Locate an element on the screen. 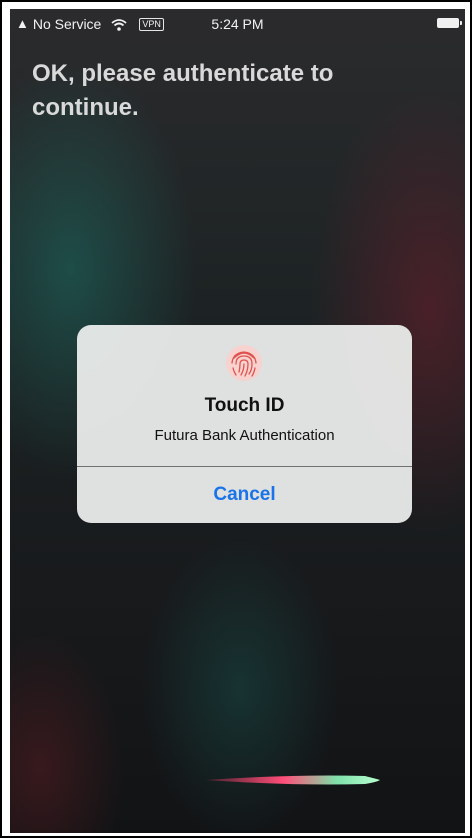 Image resolution: width=472 pixels, height=838 pixels. status-time: 5:24 PM is located at coordinates (237, 24).